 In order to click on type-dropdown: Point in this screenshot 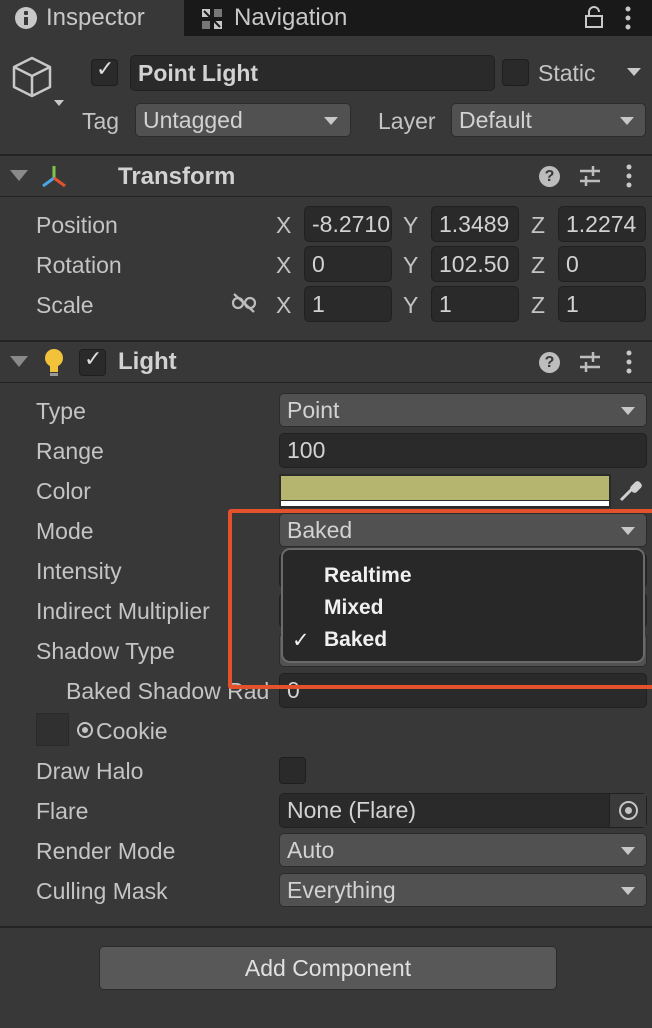, I will do `click(463, 410)`.